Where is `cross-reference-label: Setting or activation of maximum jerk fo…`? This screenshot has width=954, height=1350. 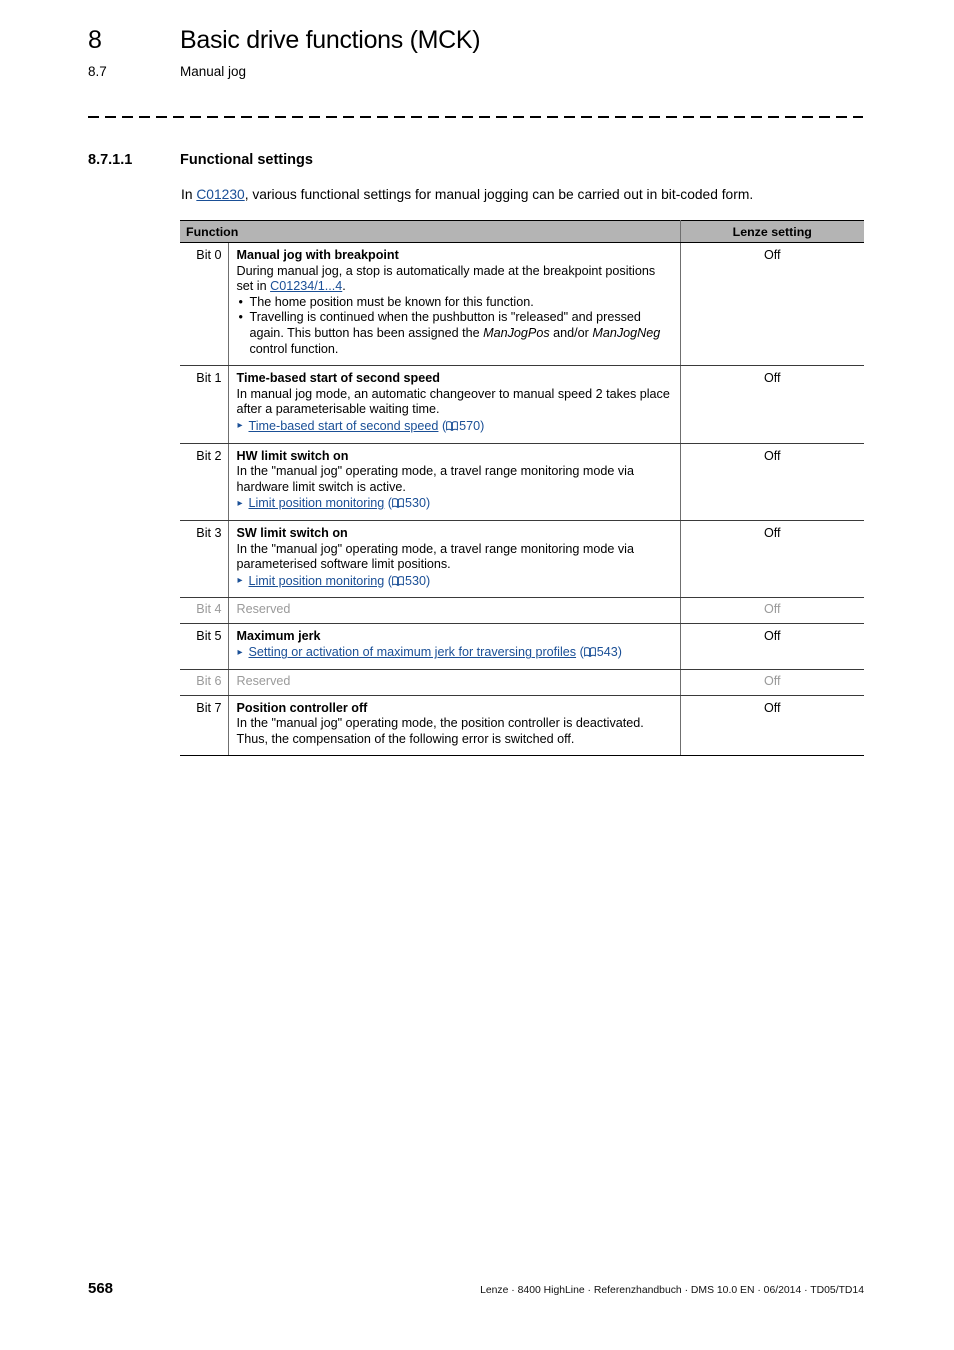 cross-reference-label: Setting or activation of maximum jerk fo… is located at coordinates (413, 652).